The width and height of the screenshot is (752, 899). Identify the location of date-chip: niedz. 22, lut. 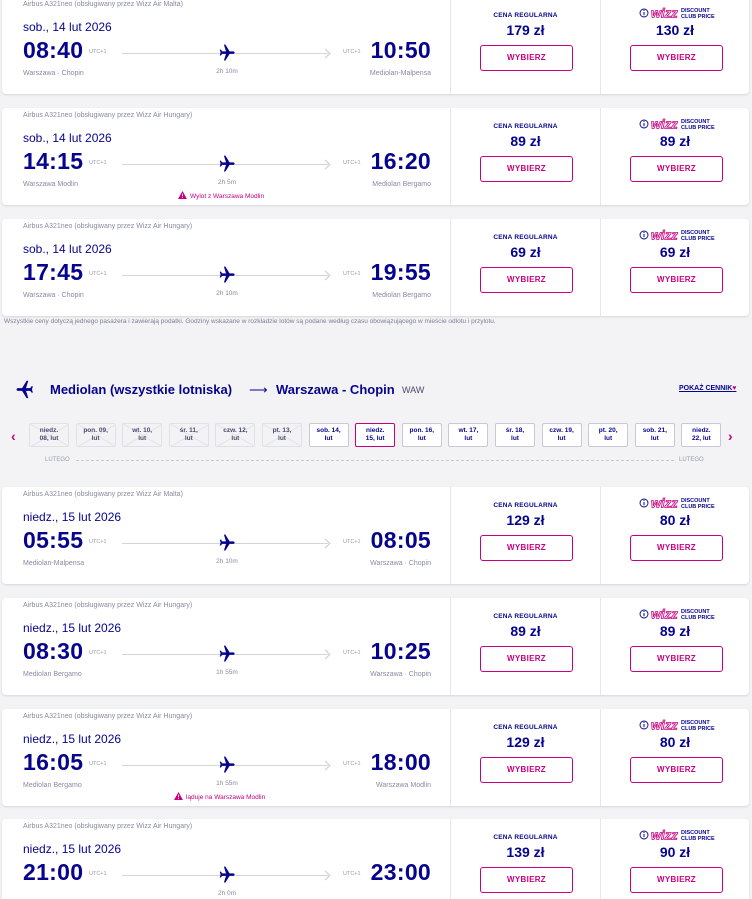
(701, 435).